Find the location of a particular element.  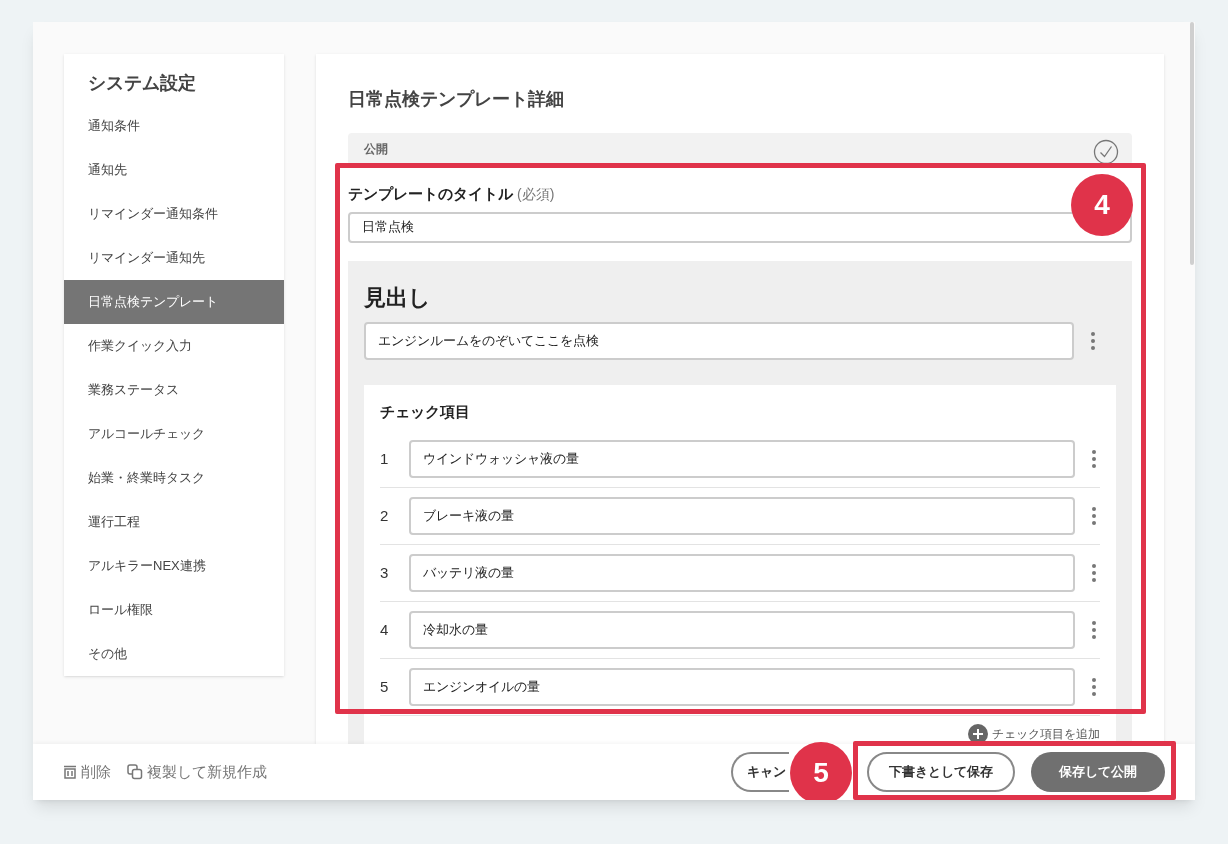

checklist-heading: チェック項目 is located at coordinates (425, 411).